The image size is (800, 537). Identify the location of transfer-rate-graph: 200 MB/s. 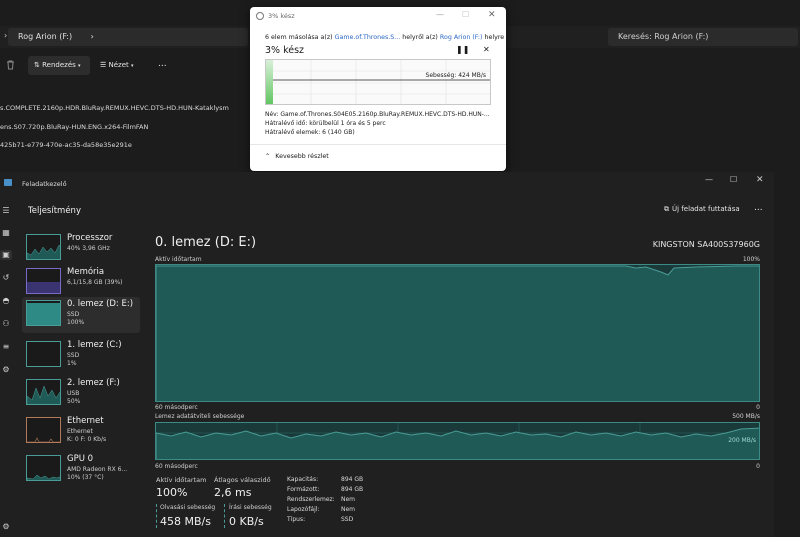
(457, 441).